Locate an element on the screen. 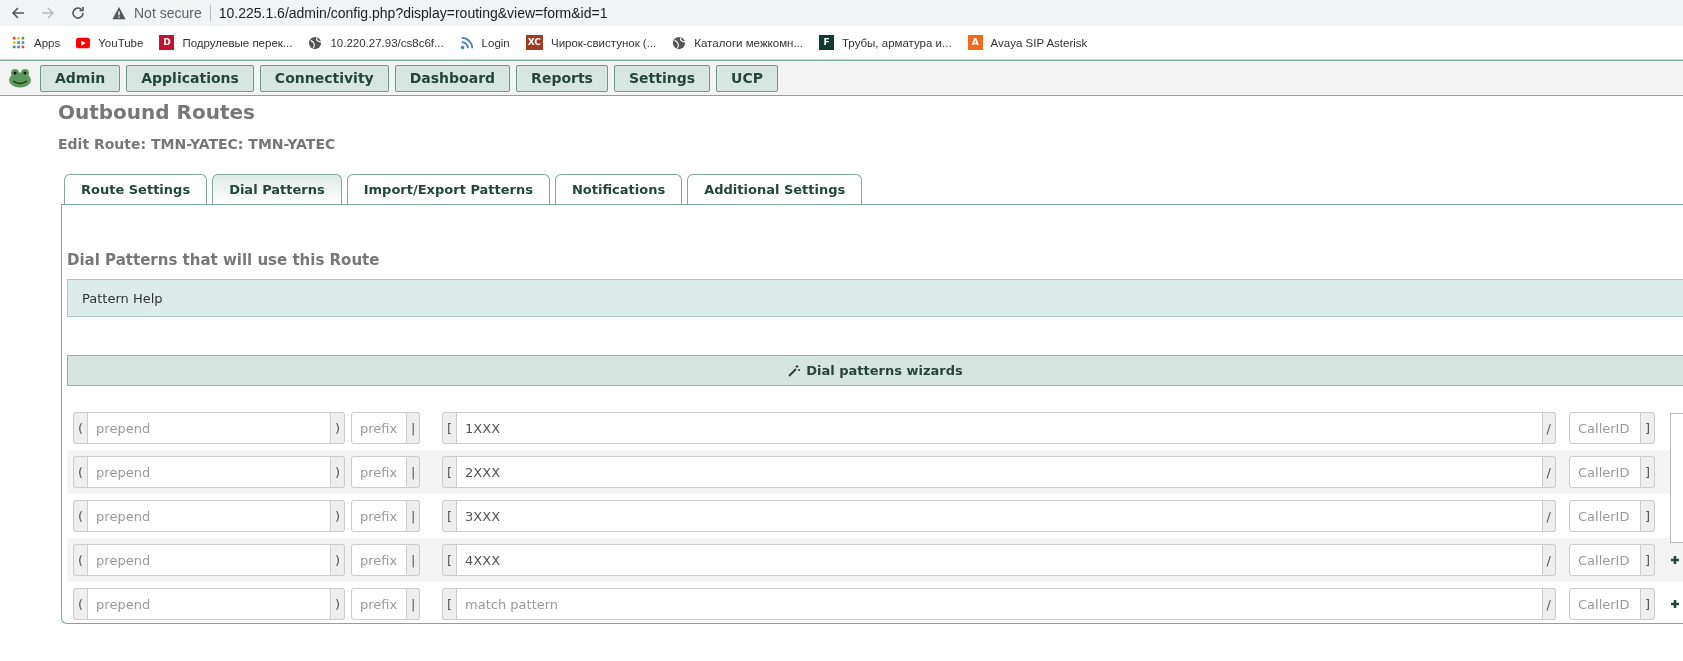 This screenshot has height=661, width=1683. tab: Import/Export Patterns is located at coordinates (448, 189).